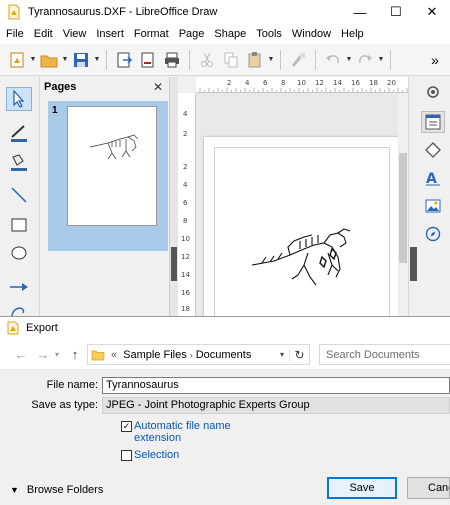  I want to click on automatic-extension-label-line2: extension, so click(157, 438).